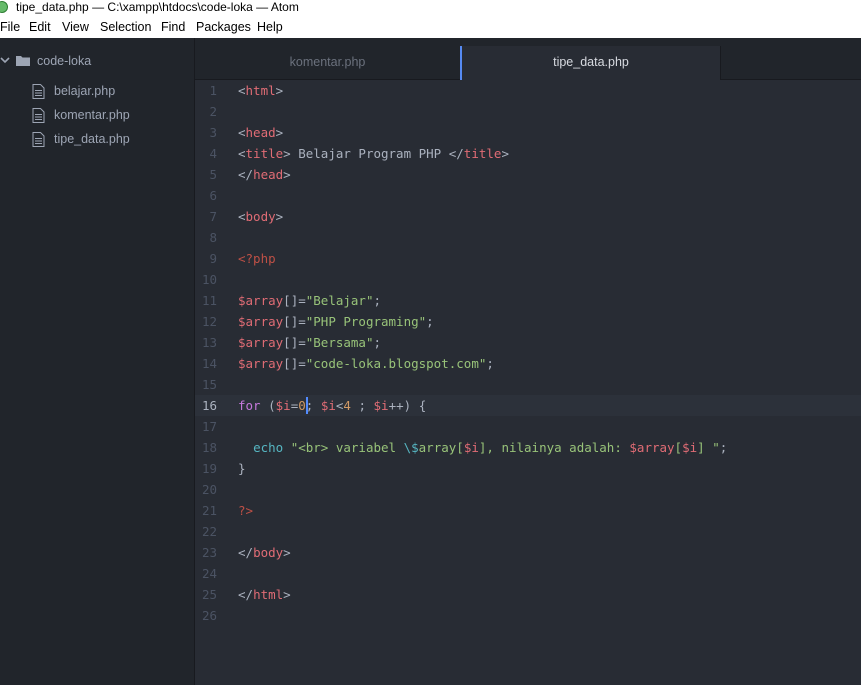 This screenshot has width=861, height=685. I want to click on line-number: 8, so click(213, 237).